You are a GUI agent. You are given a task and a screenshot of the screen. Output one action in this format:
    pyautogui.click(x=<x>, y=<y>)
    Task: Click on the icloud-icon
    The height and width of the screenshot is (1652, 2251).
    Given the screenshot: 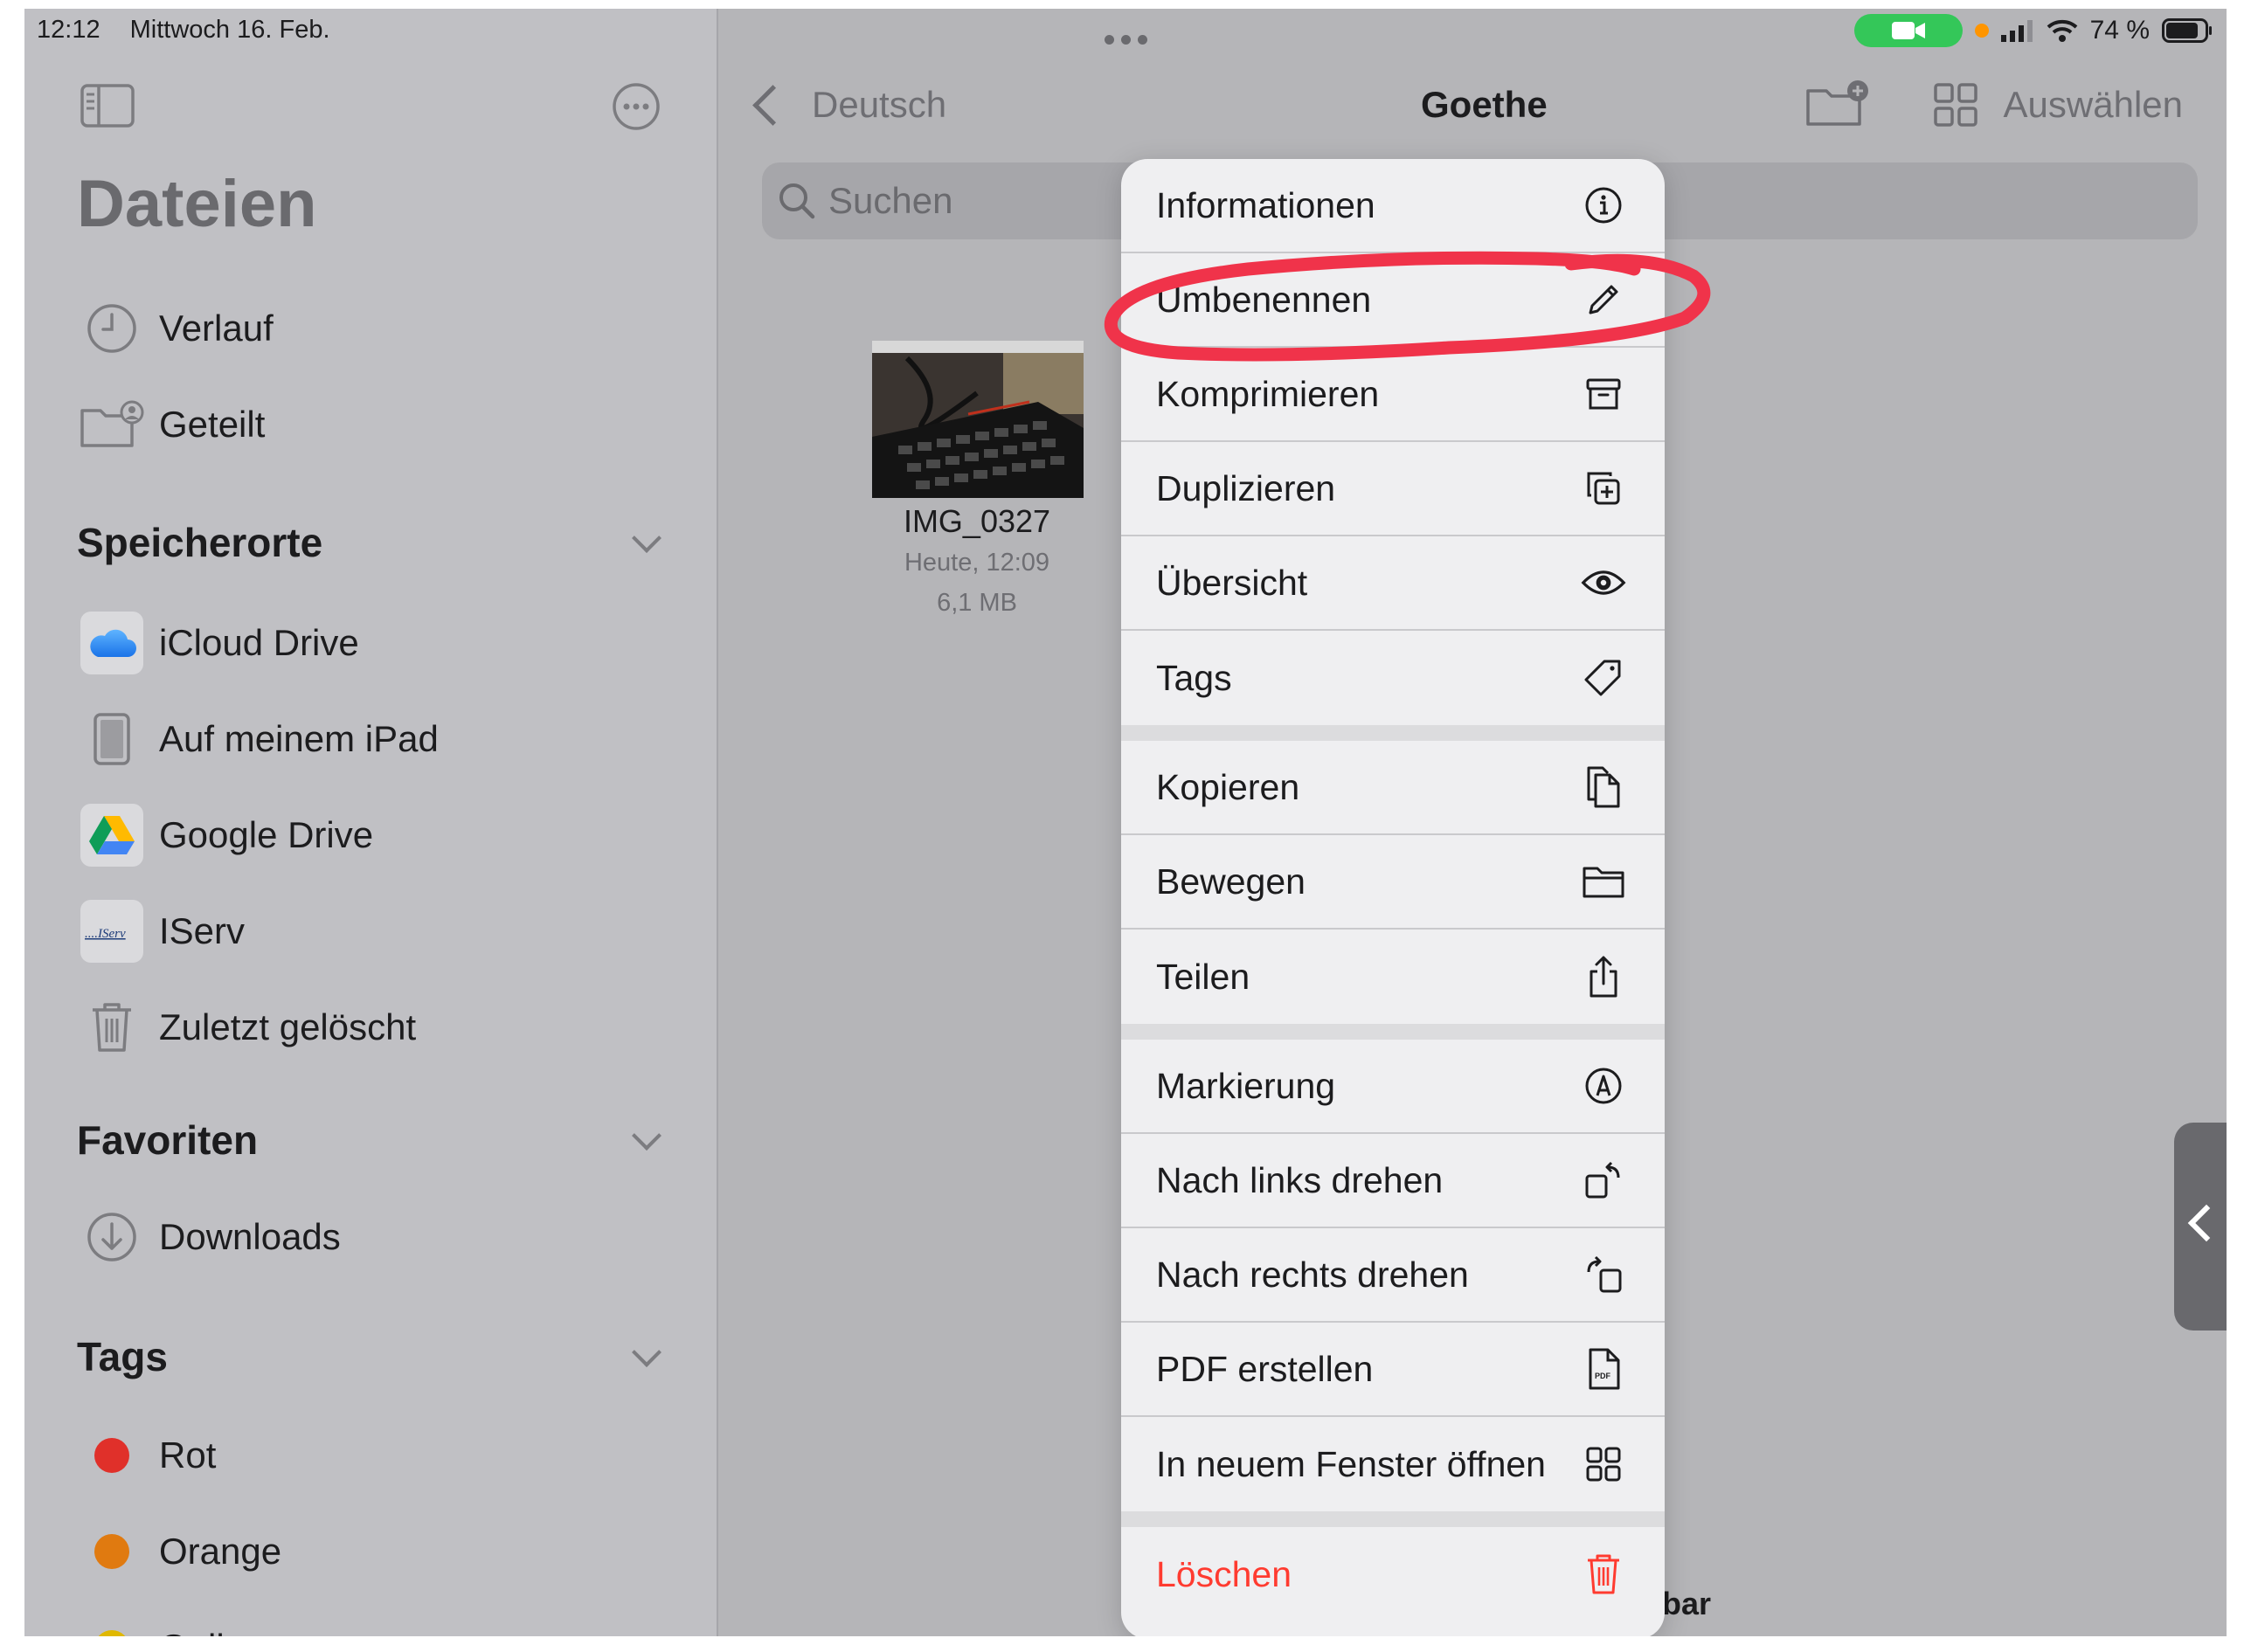 What is the action you would take?
    pyautogui.click(x=112, y=643)
    